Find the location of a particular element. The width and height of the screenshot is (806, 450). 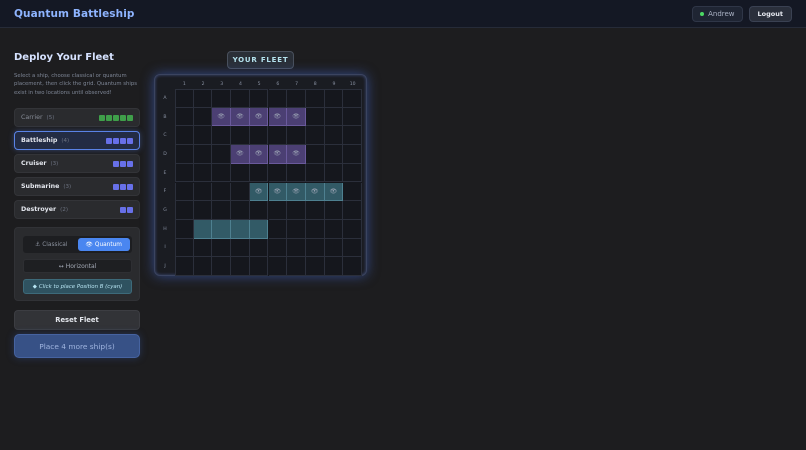

grid-cell-C4 is located at coordinates (240, 136).